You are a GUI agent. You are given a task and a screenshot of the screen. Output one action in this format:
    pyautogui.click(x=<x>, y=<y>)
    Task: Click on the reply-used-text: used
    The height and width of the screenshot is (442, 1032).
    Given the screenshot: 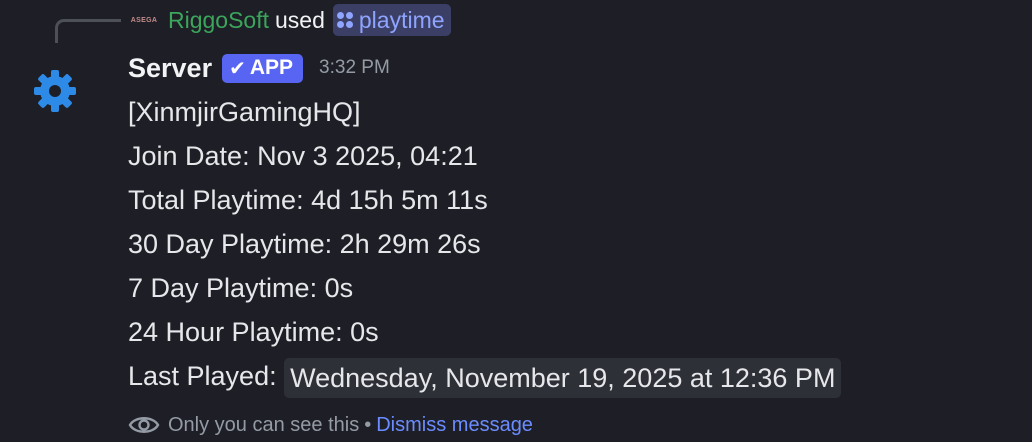 What is the action you would take?
    pyautogui.click(x=300, y=19)
    